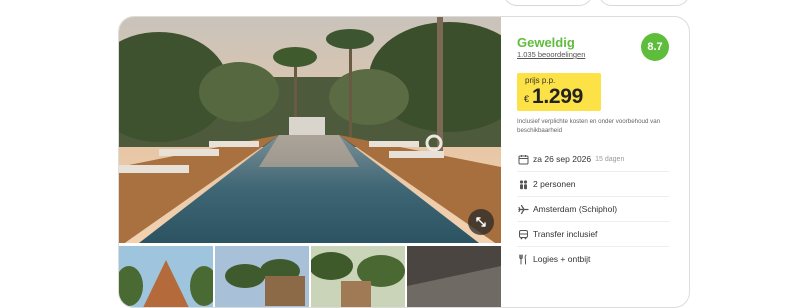 The height and width of the screenshot is (308, 804). What do you see at coordinates (310, 276) in the screenshot?
I see `thumbnail-strip` at bounding box center [310, 276].